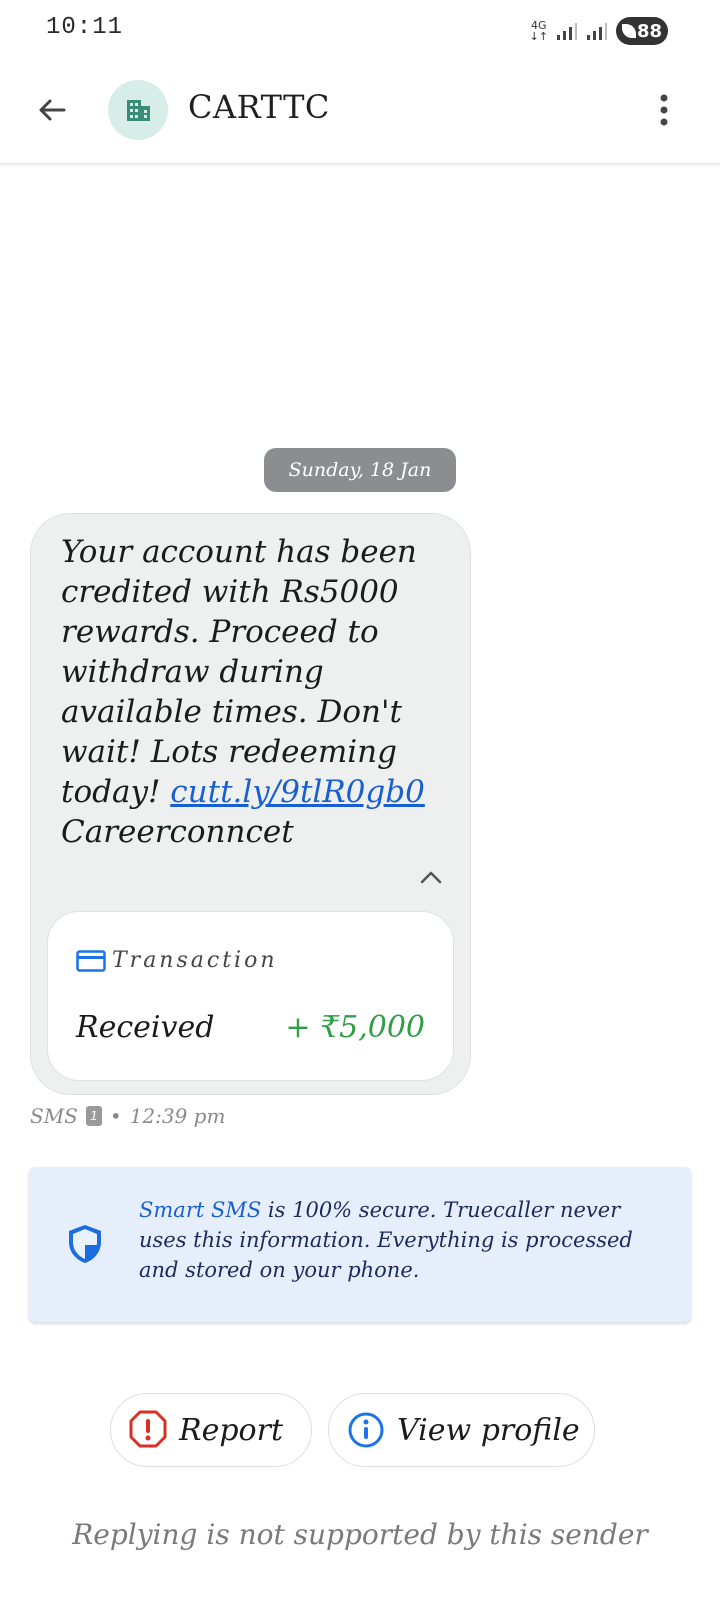 This screenshot has width=720, height=1600. What do you see at coordinates (360, 113) in the screenshot?
I see `app-bar: CARTTC` at bounding box center [360, 113].